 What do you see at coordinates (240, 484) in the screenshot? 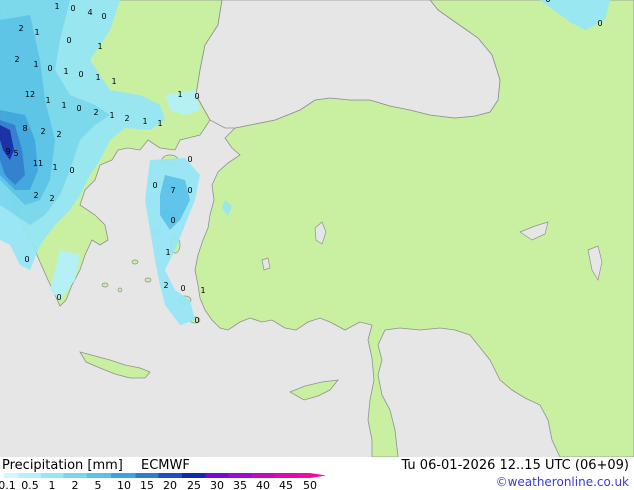
I see `scale-label: 35` at bounding box center [240, 484].